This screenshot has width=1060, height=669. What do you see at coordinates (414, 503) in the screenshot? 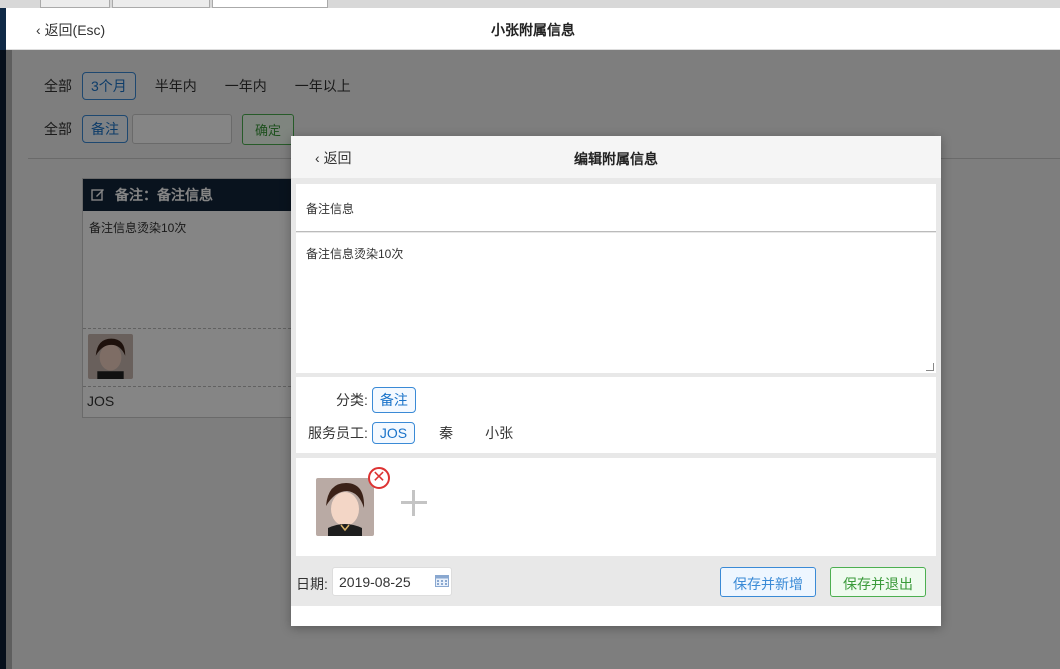
I see `add-photo-icon` at bounding box center [414, 503].